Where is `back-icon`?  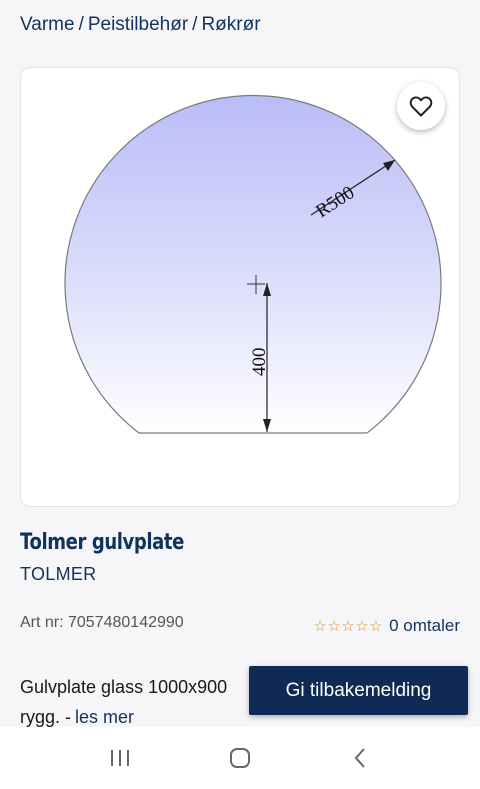
back-icon is located at coordinates (359, 758).